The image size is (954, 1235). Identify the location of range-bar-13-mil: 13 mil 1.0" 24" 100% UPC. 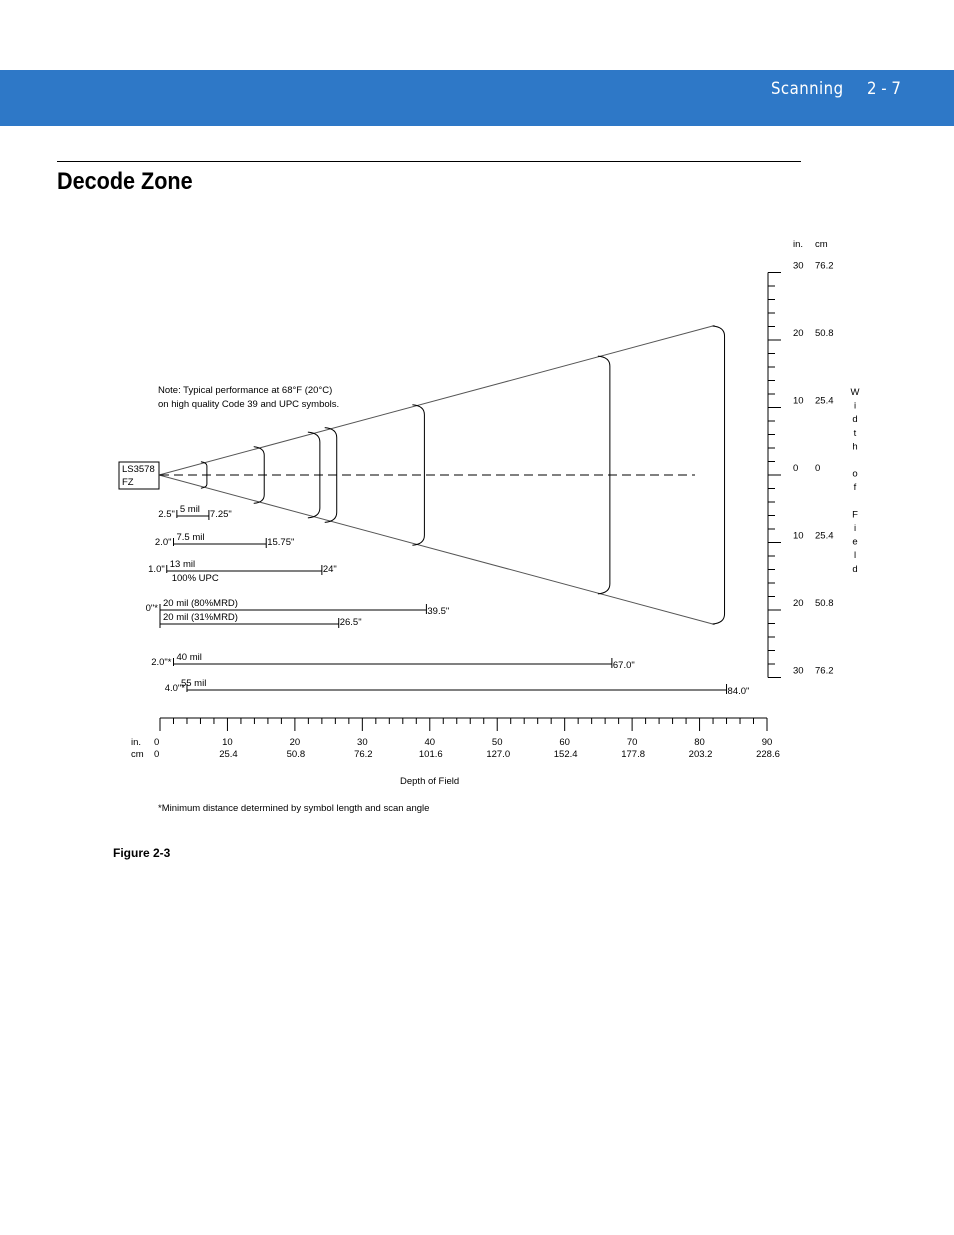
(242, 571).